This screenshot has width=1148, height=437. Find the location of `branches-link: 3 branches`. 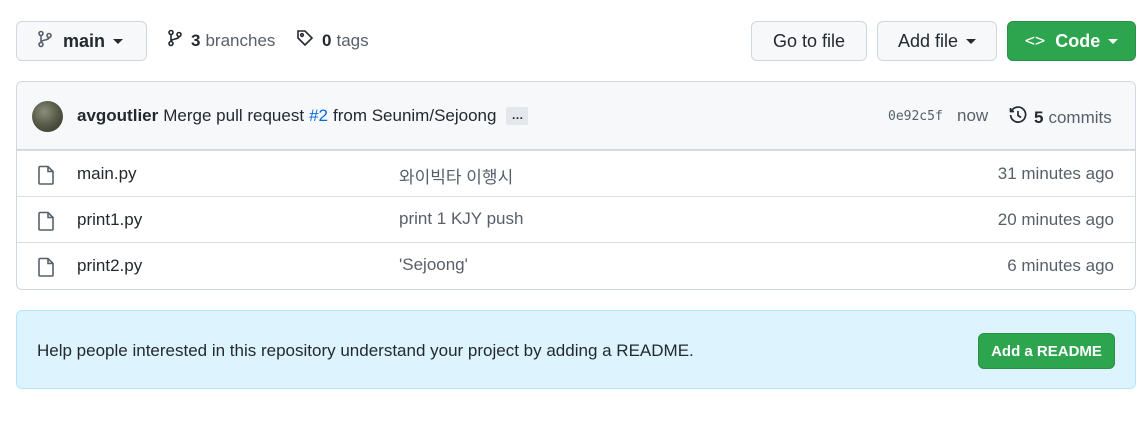

branches-link: 3 branches is located at coordinates (221, 40).